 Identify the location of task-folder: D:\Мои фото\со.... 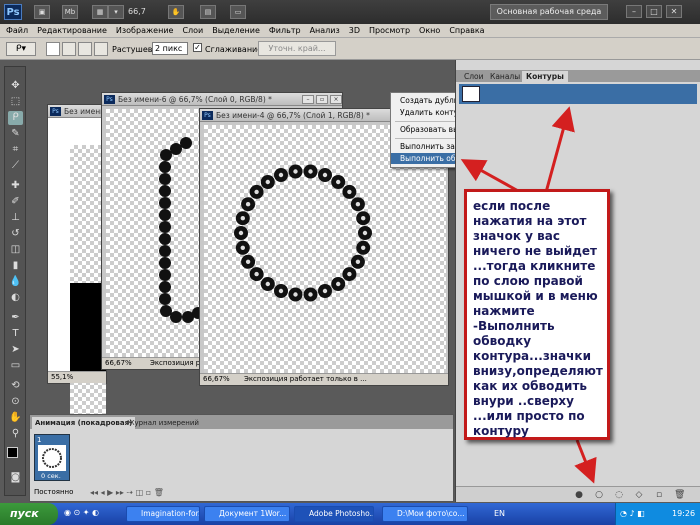
(425, 514).